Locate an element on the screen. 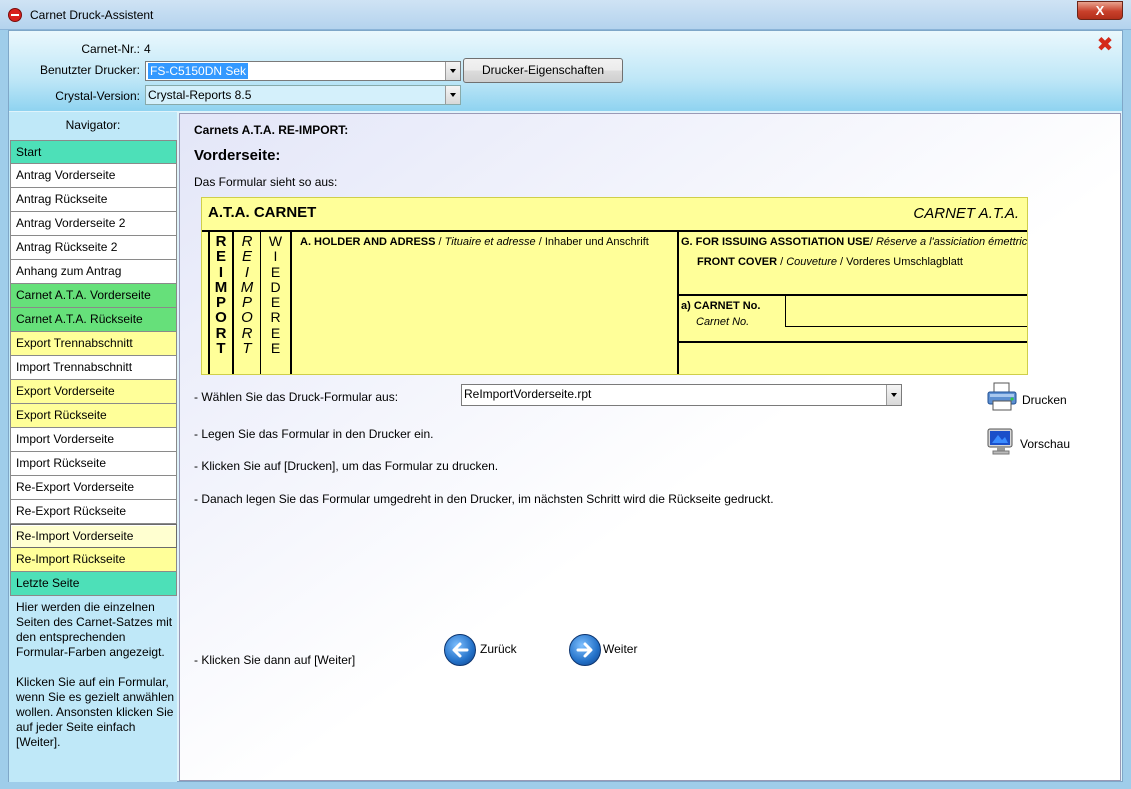 The width and height of the screenshot is (1131, 789). preview-button: Vorschau is located at coordinates (1031, 444).